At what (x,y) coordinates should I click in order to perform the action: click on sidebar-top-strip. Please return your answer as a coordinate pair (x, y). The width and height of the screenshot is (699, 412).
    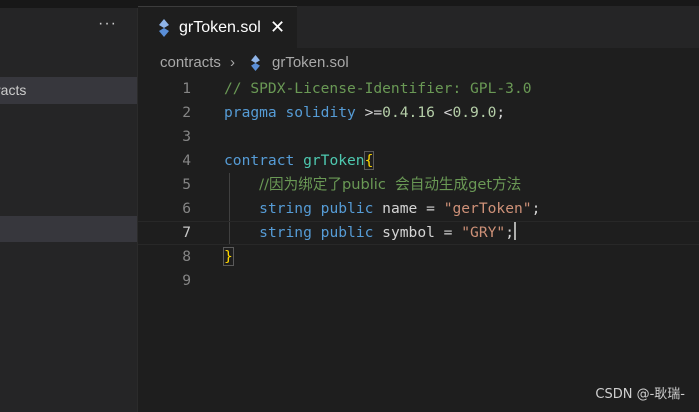
    Looking at the image, I should click on (69, 4).